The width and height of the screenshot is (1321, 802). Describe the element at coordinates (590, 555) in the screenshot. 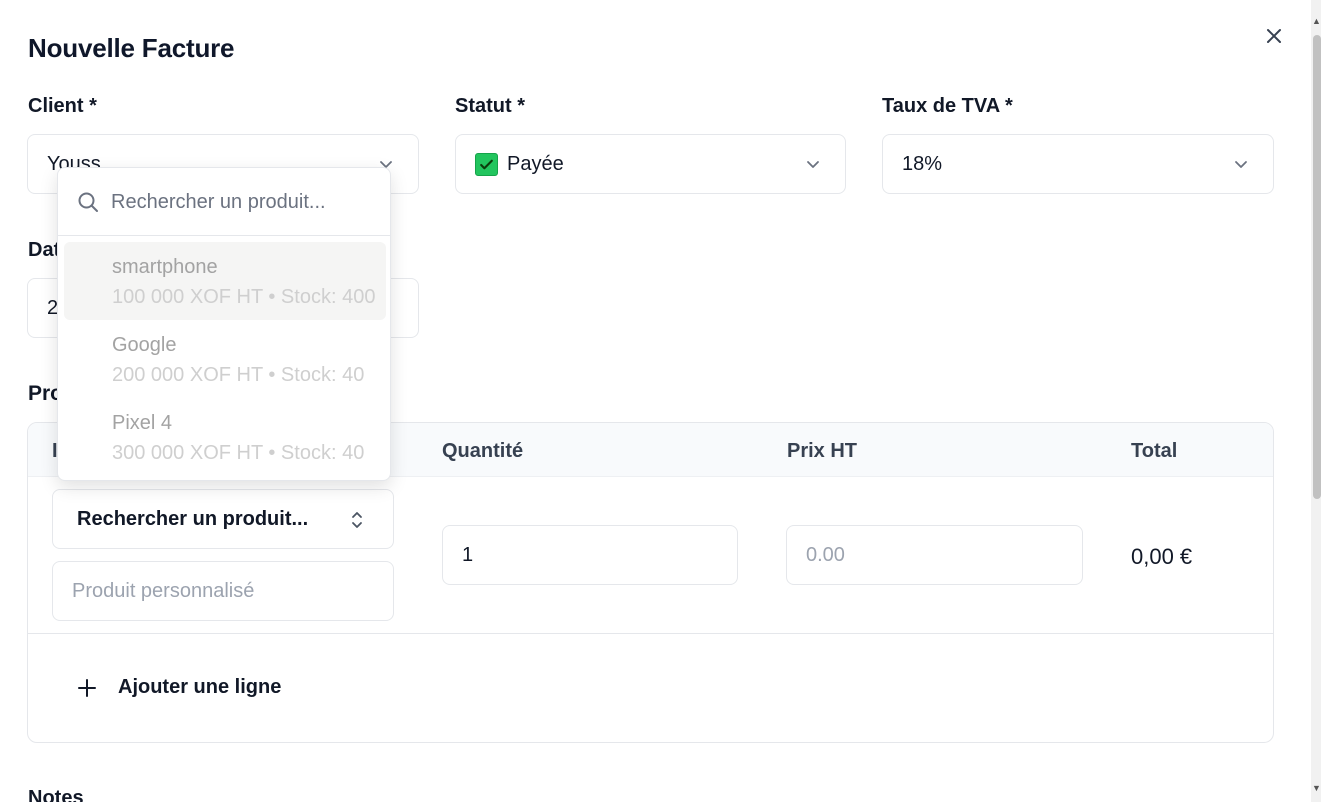

I see `quantity-input: 1` at that location.